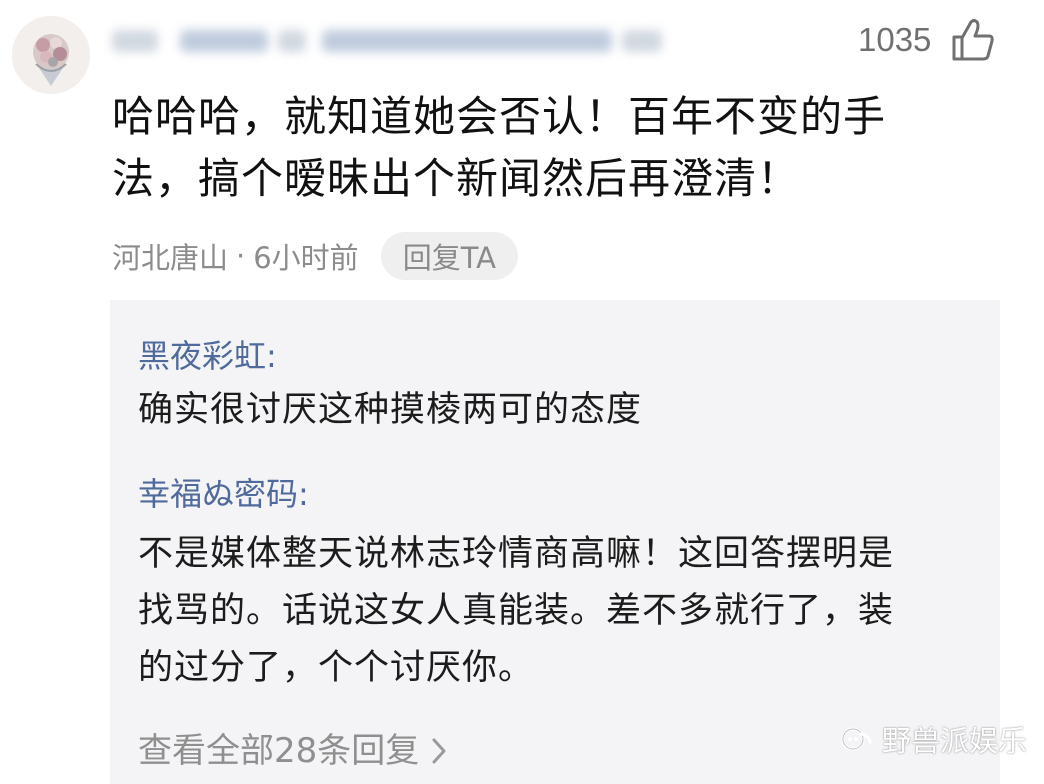 Image resolution: width=1044 pixels, height=784 pixels. Describe the element at coordinates (449, 256) in the screenshot. I see `reply-button: 回复TA` at that location.